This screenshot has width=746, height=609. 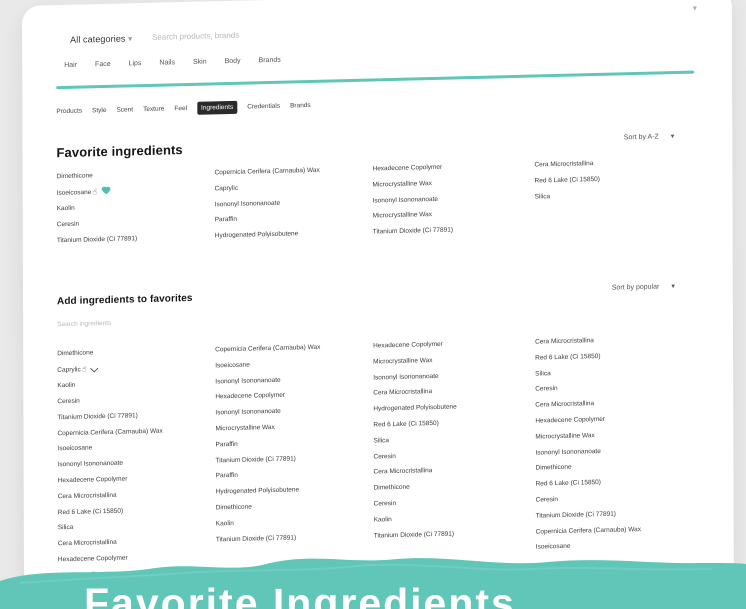 I want to click on ingredient-search-input: Search ingredients, so click(x=375, y=317).